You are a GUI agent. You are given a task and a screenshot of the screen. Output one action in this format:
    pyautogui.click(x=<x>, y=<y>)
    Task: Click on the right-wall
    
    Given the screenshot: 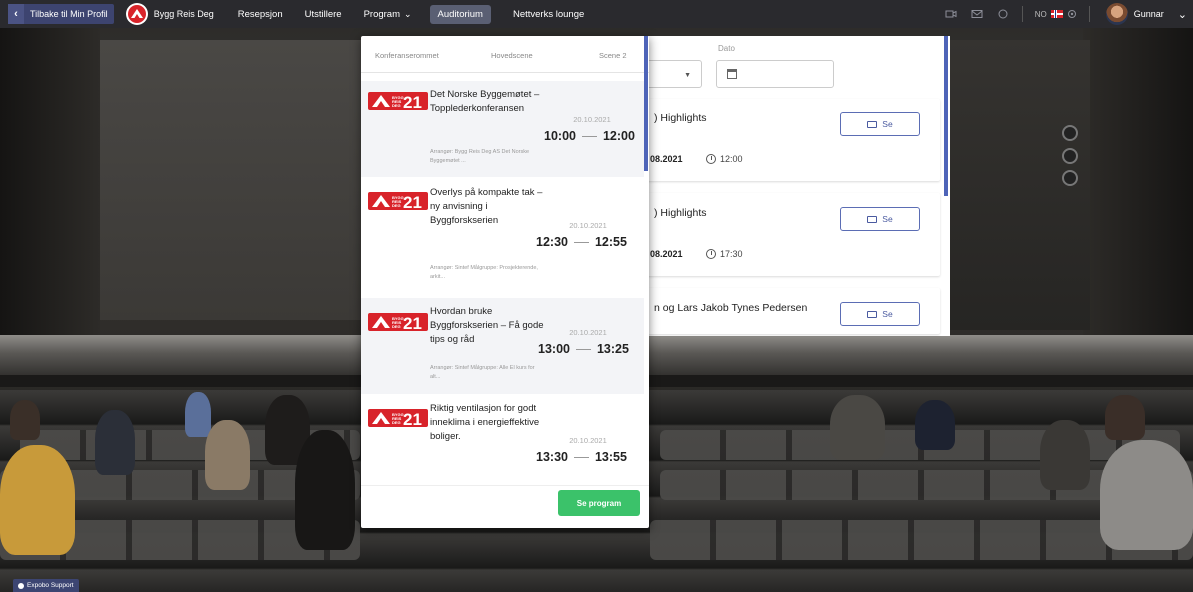 What is the action you would take?
    pyautogui.click(x=1138, y=198)
    